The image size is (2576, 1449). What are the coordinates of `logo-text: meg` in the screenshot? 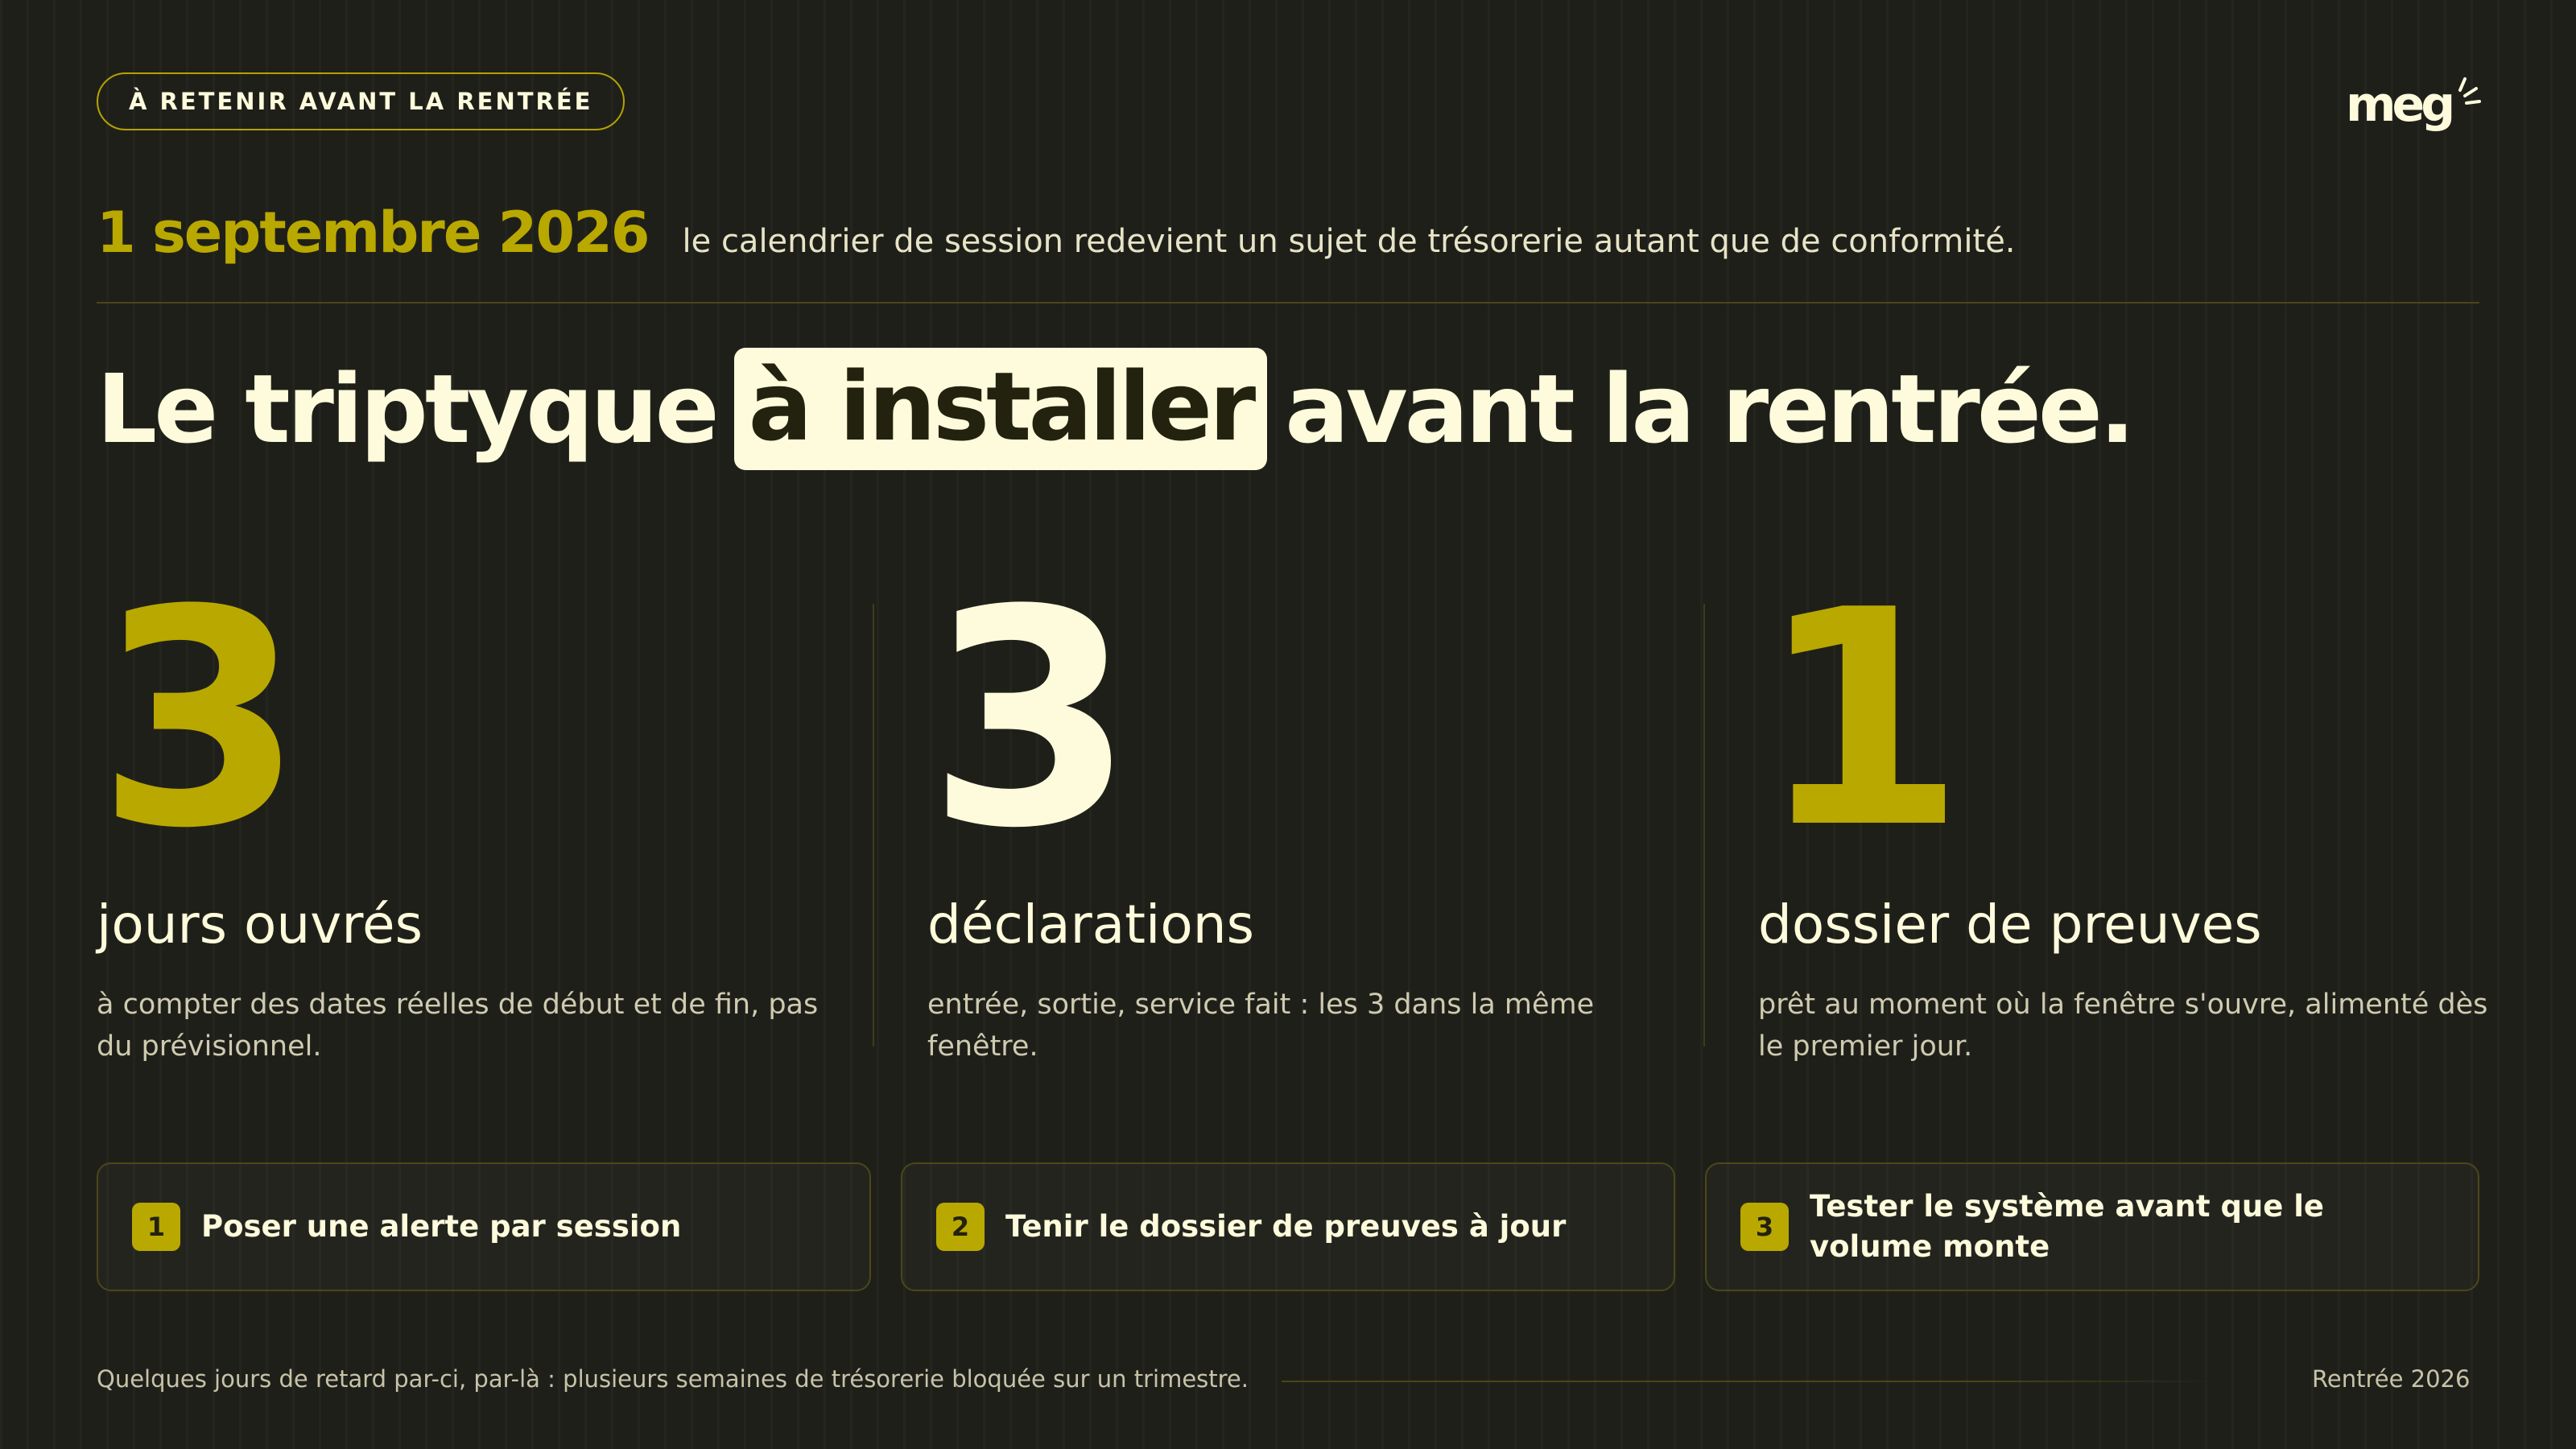 It's located at (2398, 104).